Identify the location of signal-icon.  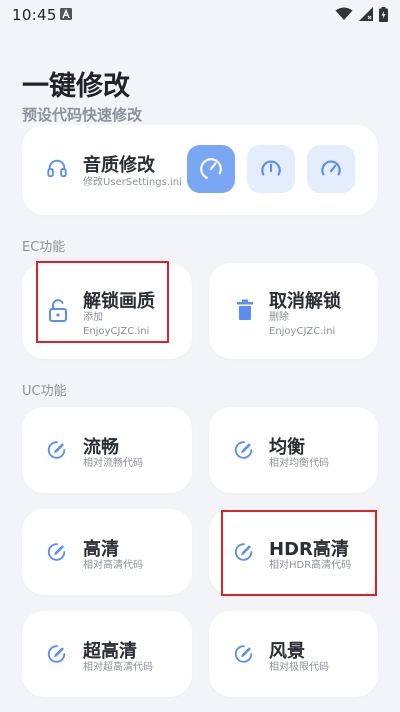
(366, 14).